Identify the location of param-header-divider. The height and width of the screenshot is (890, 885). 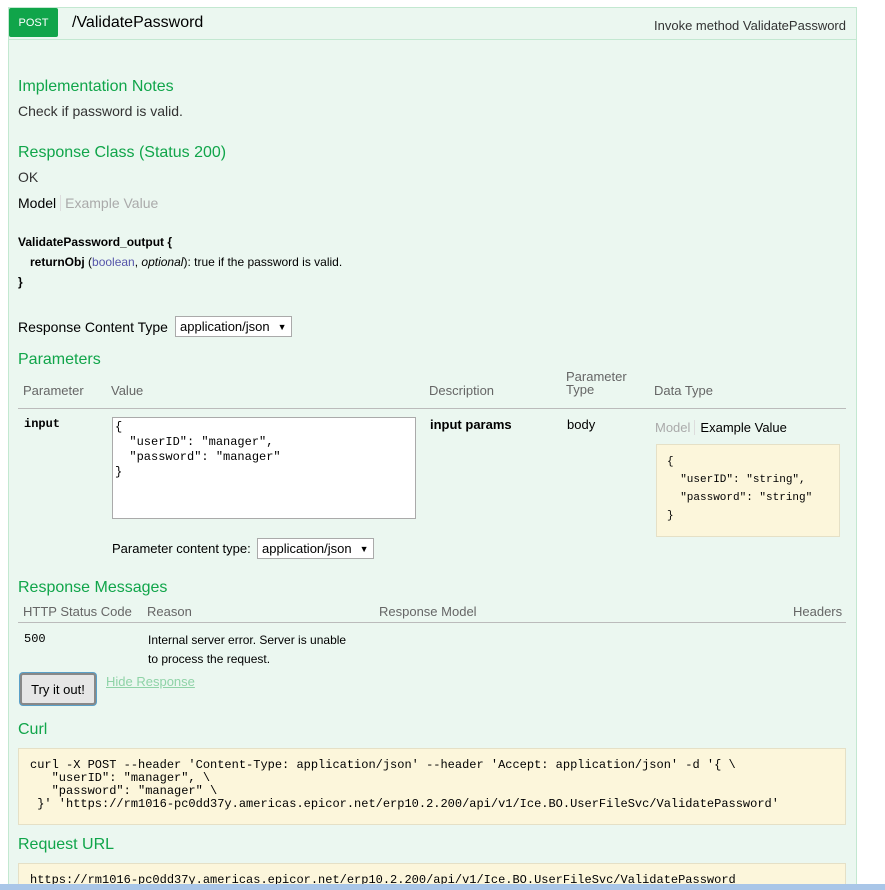
(432, 408).